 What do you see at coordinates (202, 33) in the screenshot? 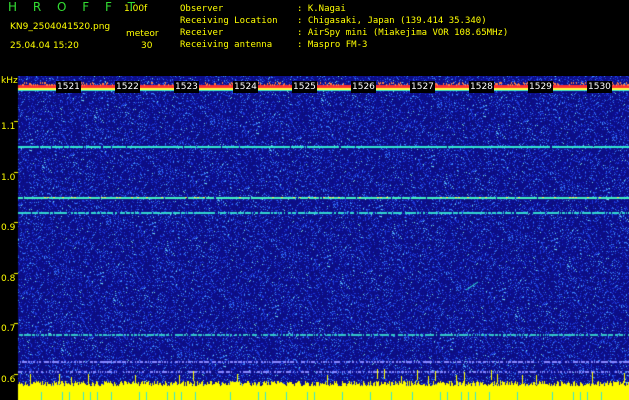
I see `receiver-label: Receiver` at bounding box center [202, 33].